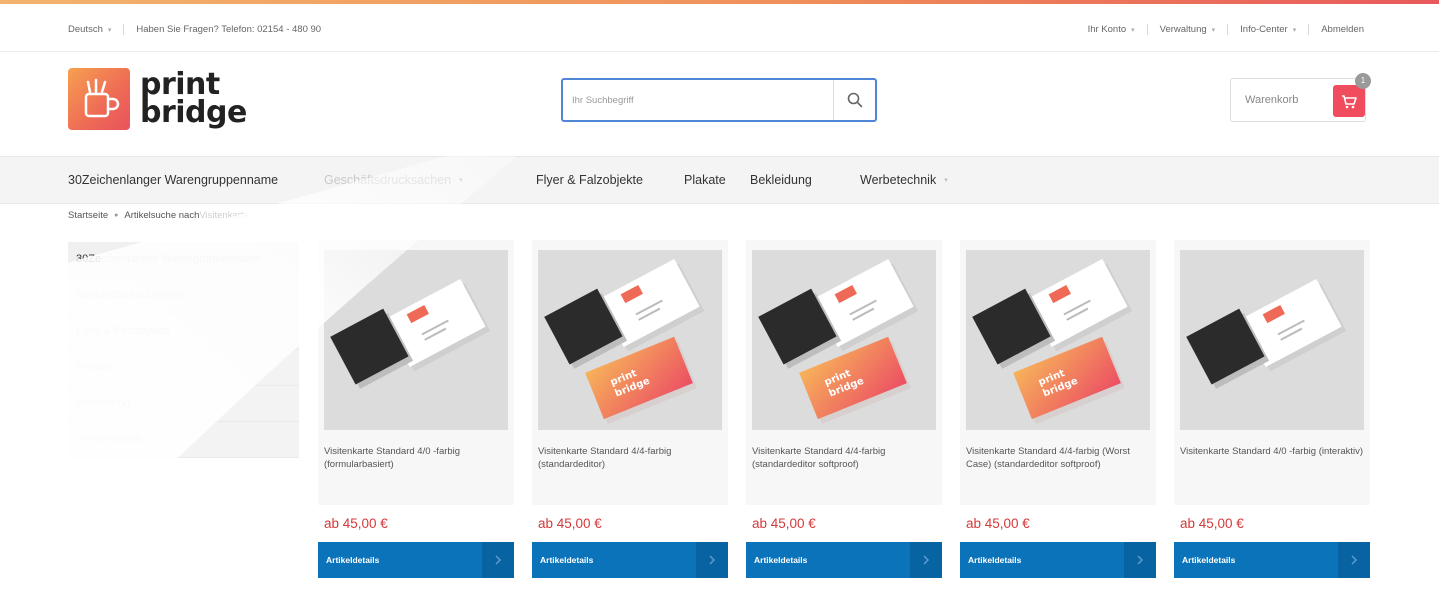 The height and width of the screenshot is (594, 1439). I want to click on nav-item-label: Geschäftsdrucksachen, so click(388, 180).